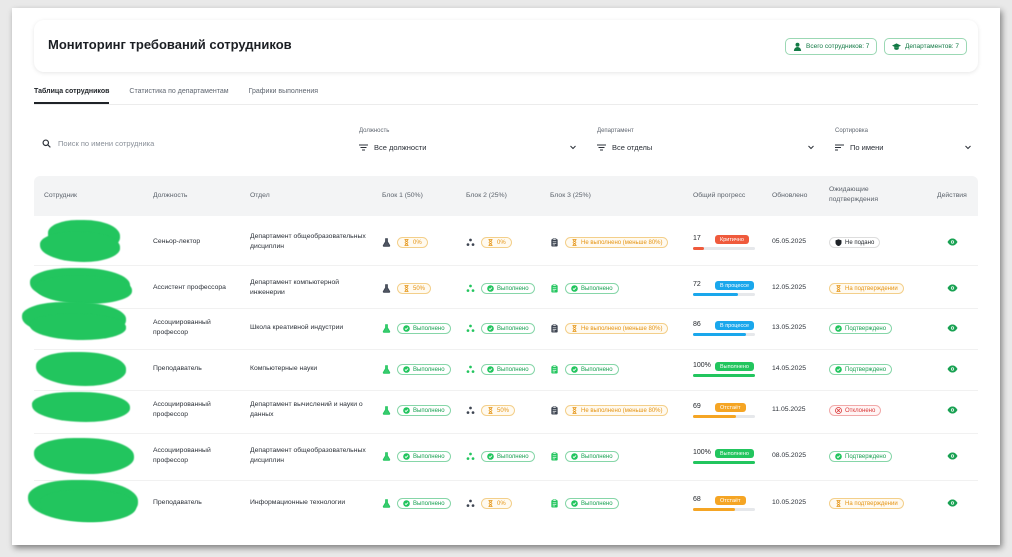 This screenshot has height=557, width=1012. What do you see at coordinates (789, 409) in the screenshot?
I see `updated-cell: 11.05.2025` at bounding box center [789, 409].